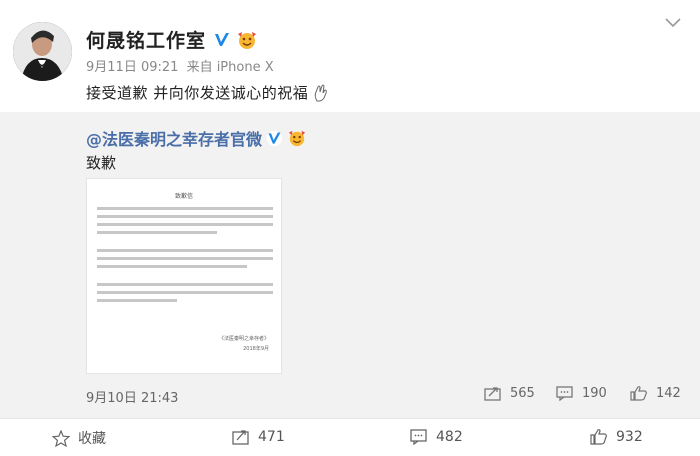 This screenshot has height=456, width=700. Describe the element at coordinates (92, 439) in the screenshot. I see `favorite-label: 收藏` at that location.